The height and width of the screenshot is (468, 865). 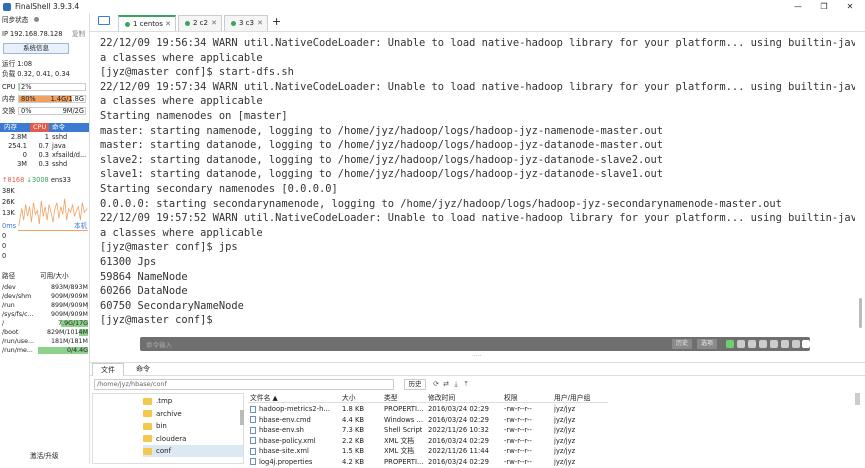 I want to click on search-icon, so click(x=763, y=344).